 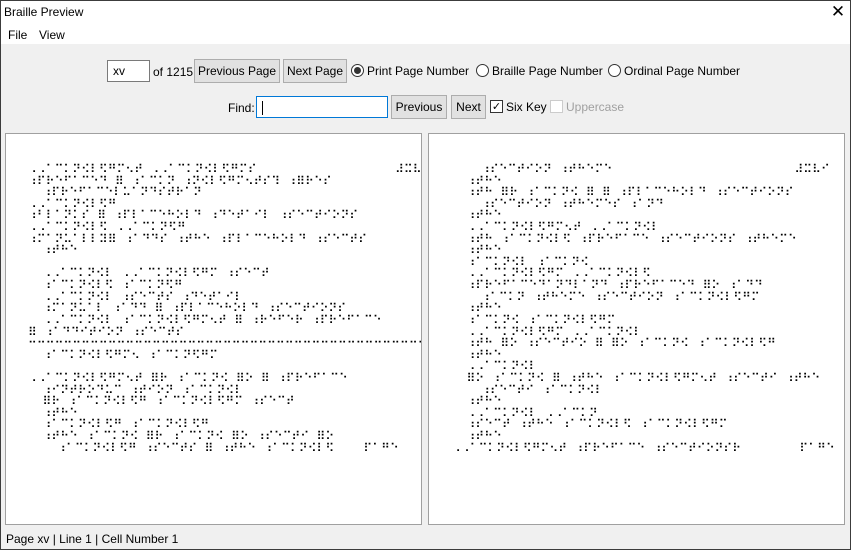 I want to click on previous-page-button: Previous Page, so click(x=237, y=71).